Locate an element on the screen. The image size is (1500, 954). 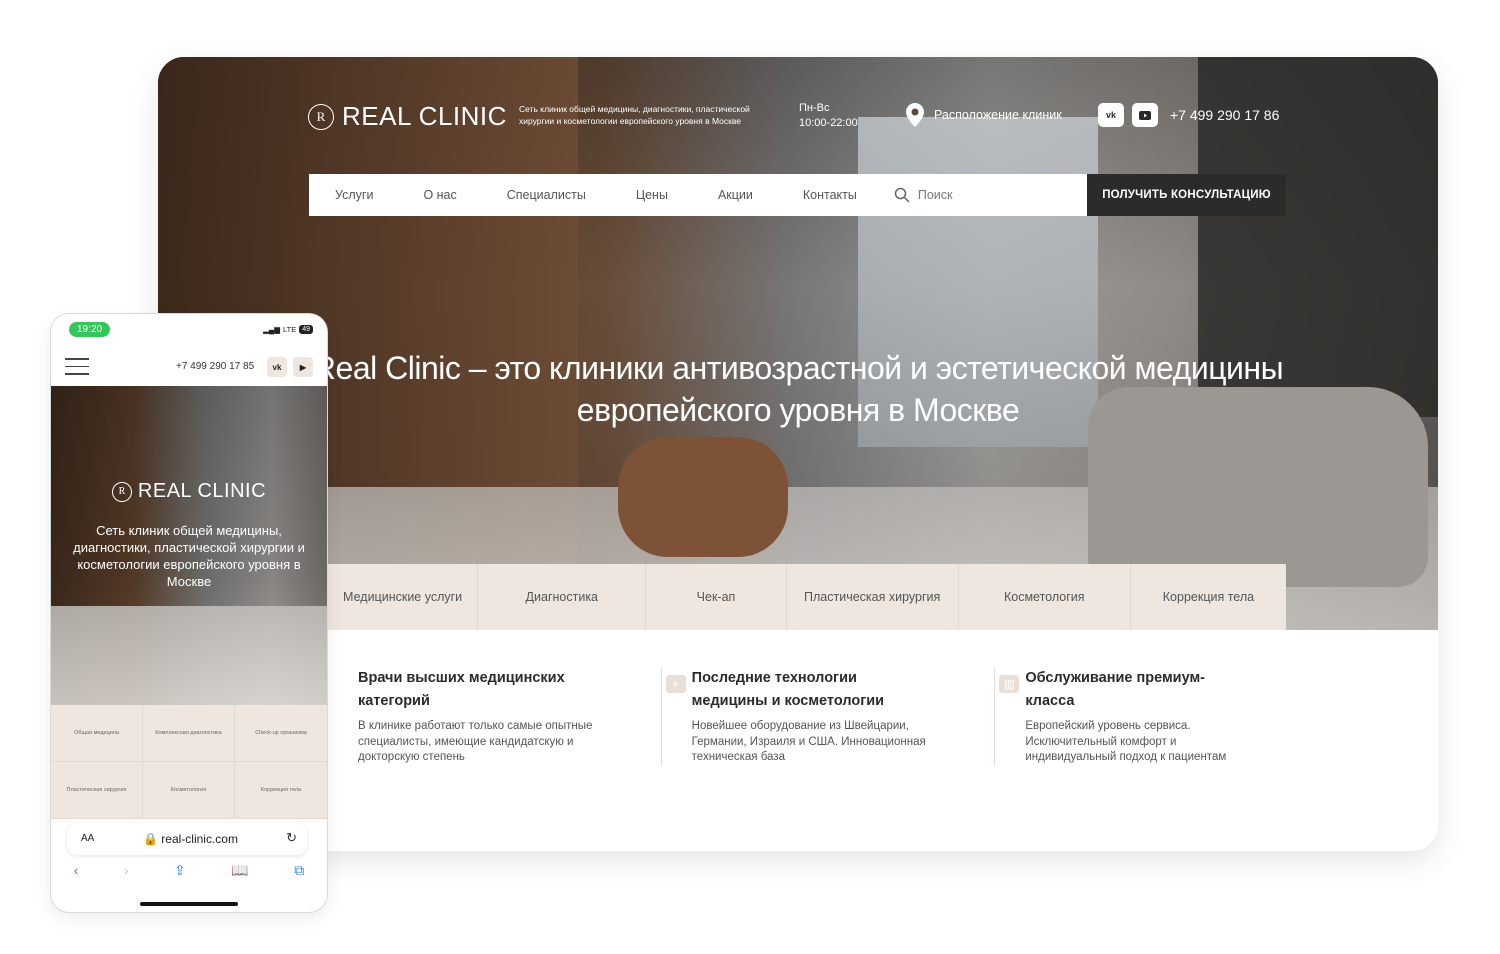
opening-time: 10:00-22:00 is located at coordinates (828, 123).